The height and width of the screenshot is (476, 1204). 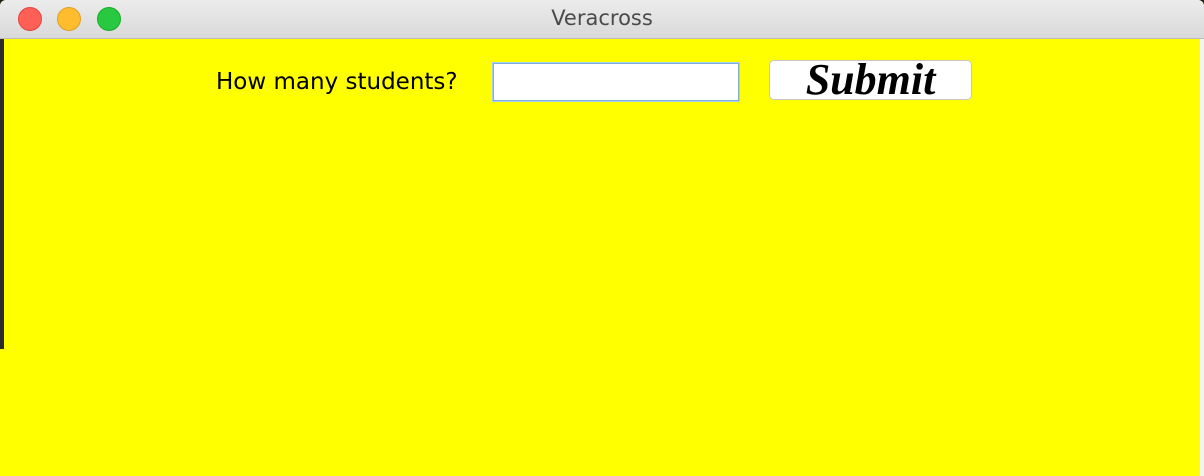 What do you see at coordinates (337, 82) in the screenshot?
I see `students-count-label: How many students?` at bounding box center [337, 82].